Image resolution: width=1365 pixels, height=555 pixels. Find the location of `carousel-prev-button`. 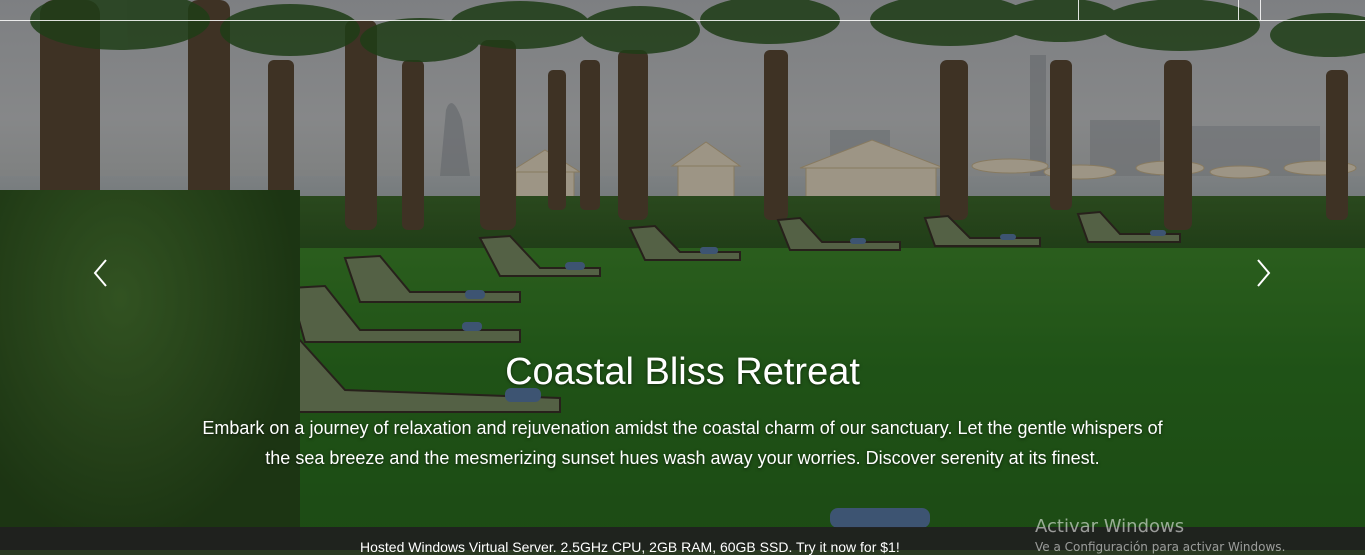

carousel-prev-button is located at coordinates (101, 273).